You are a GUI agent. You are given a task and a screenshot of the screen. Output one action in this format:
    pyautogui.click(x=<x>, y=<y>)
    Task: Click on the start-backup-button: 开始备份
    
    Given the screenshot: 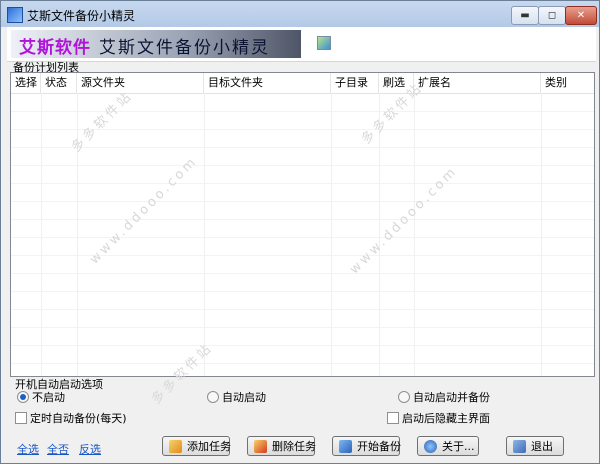 What is the action you would take?
    pyautogui.click(x=366, y=446)
    